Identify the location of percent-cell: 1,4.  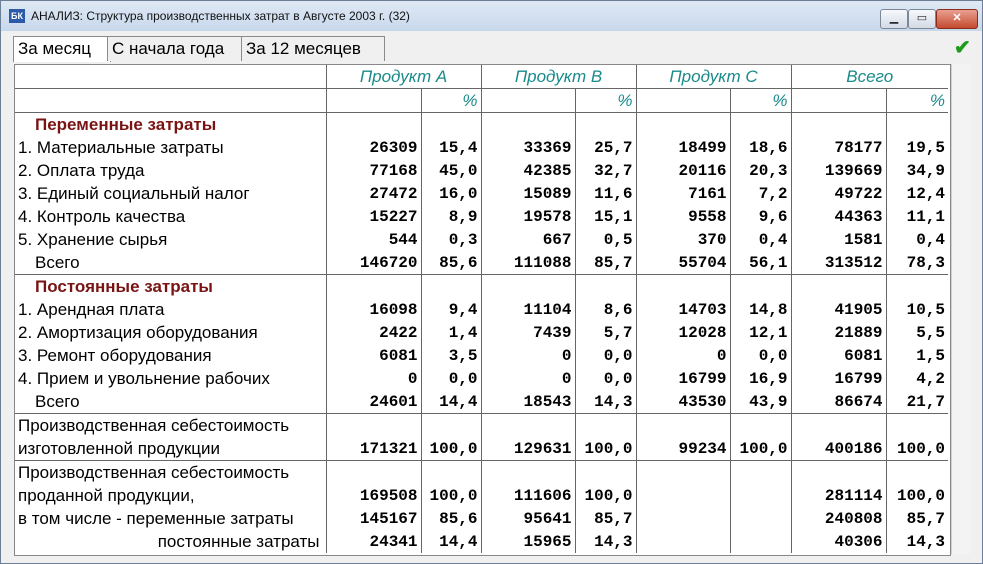
(450, 332).